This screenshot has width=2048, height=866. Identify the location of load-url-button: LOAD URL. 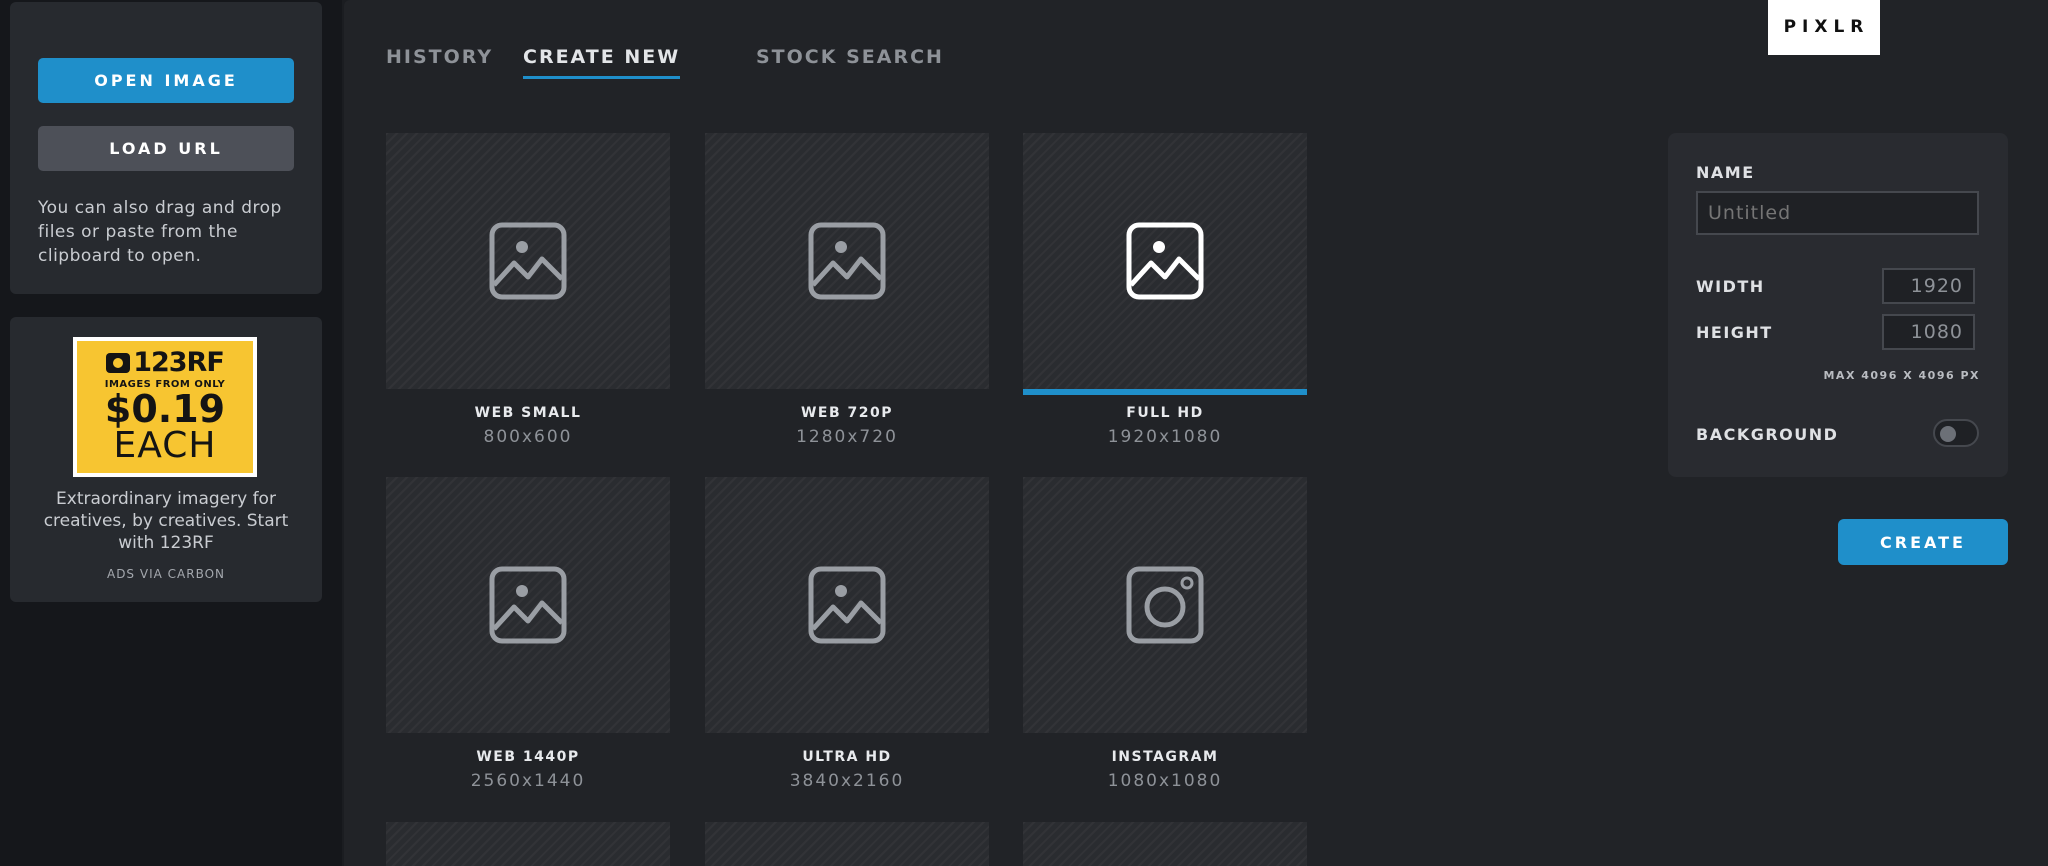
(166, 148).